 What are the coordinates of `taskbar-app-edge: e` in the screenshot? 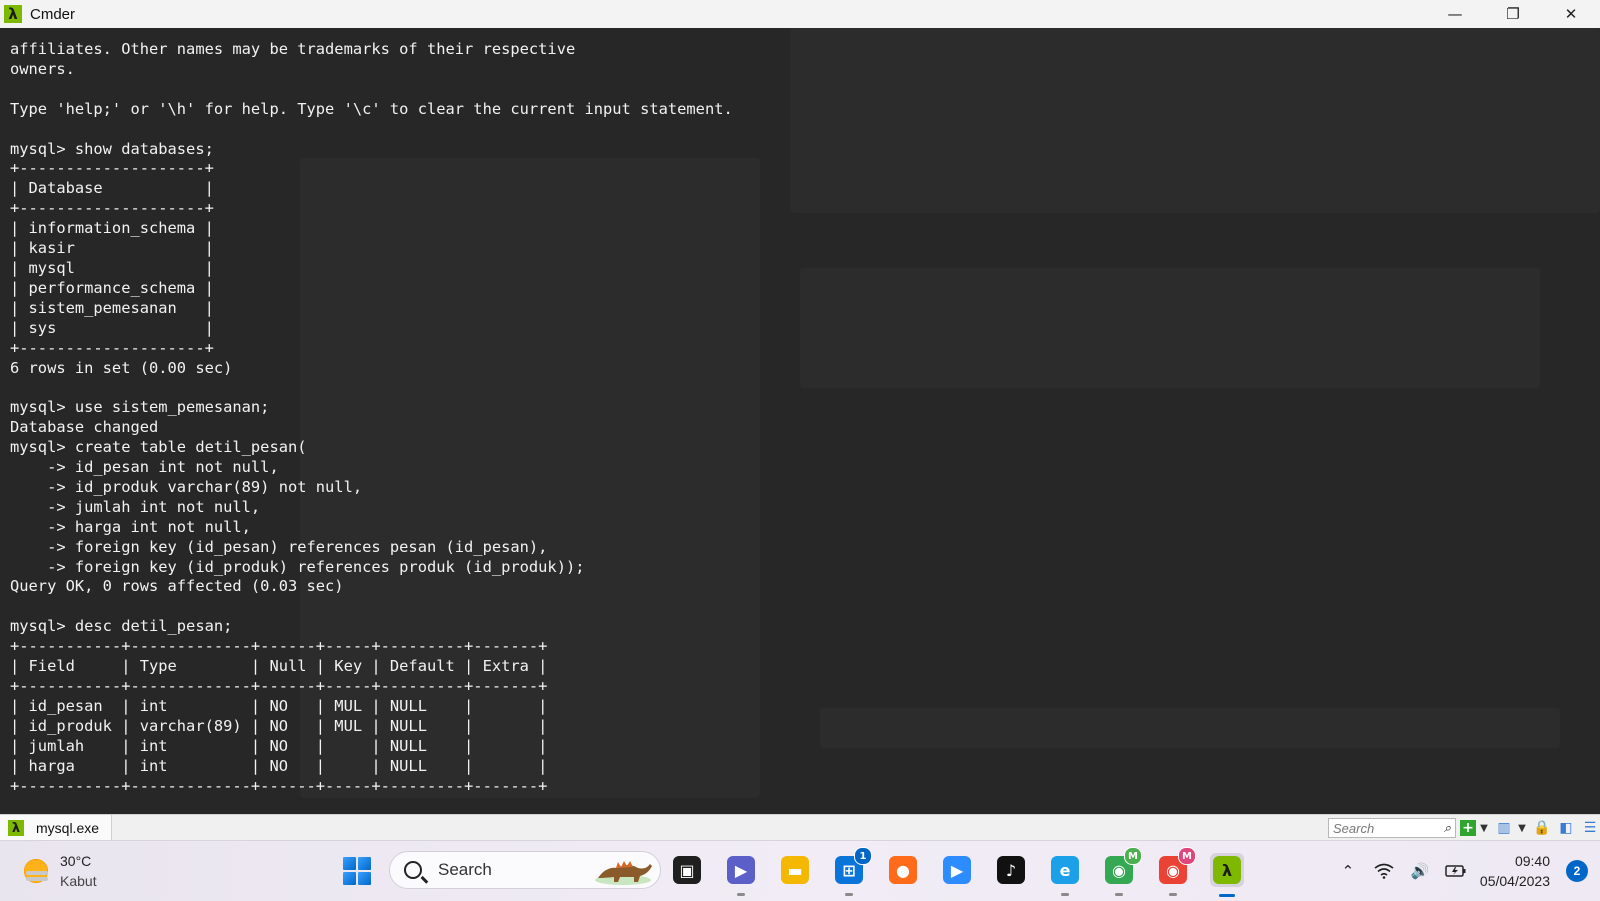 It's located at (1065, 874).